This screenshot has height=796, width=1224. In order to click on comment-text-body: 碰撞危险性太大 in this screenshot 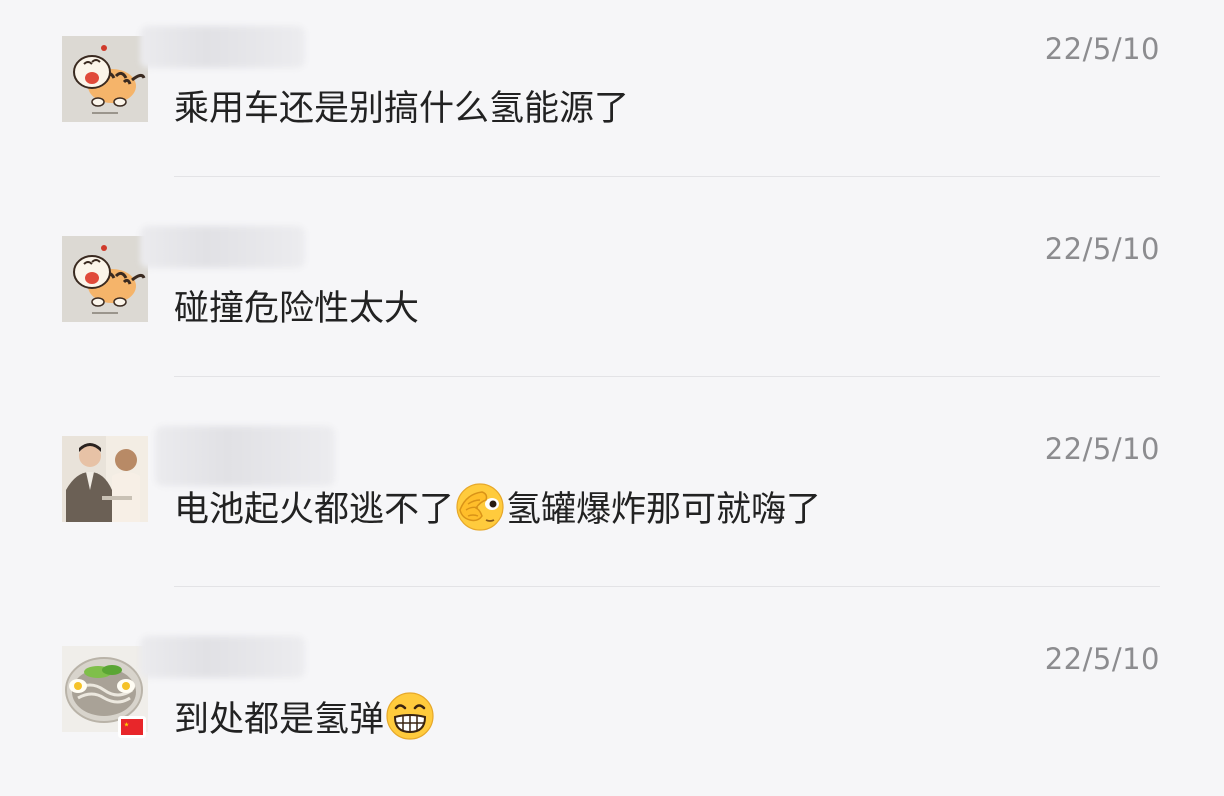, I will do `click(297, 309)`.